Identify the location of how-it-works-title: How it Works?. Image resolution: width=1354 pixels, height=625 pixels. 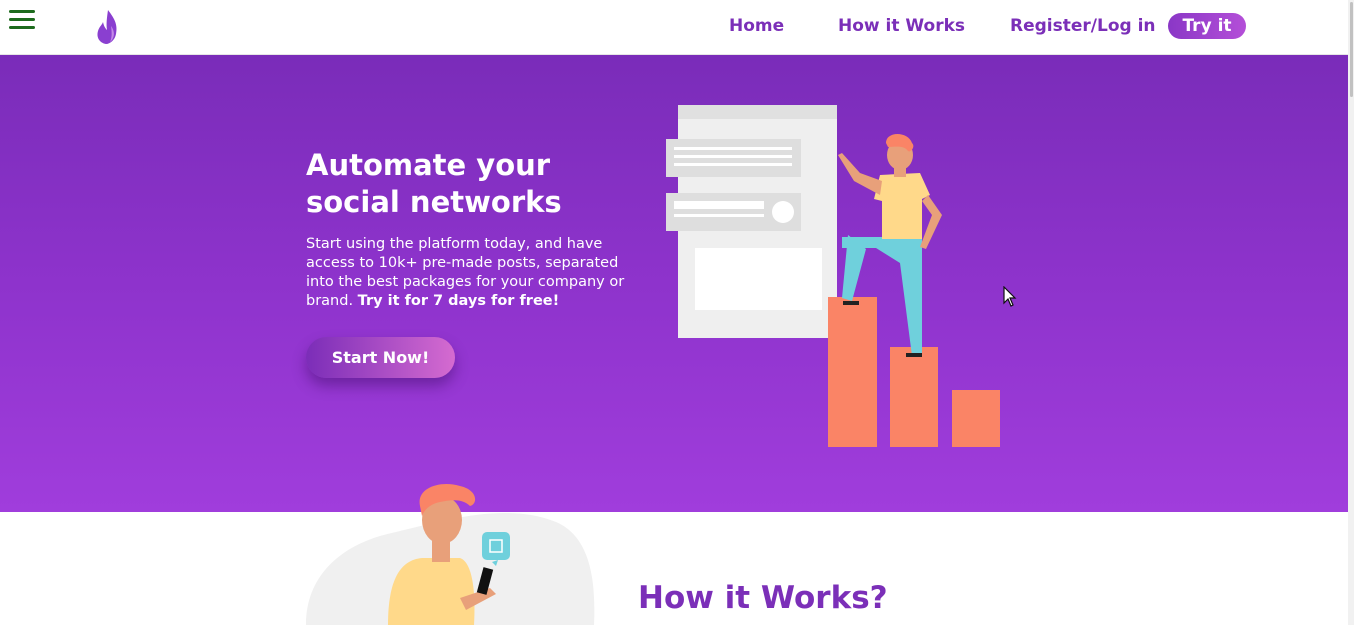
(763, 598).